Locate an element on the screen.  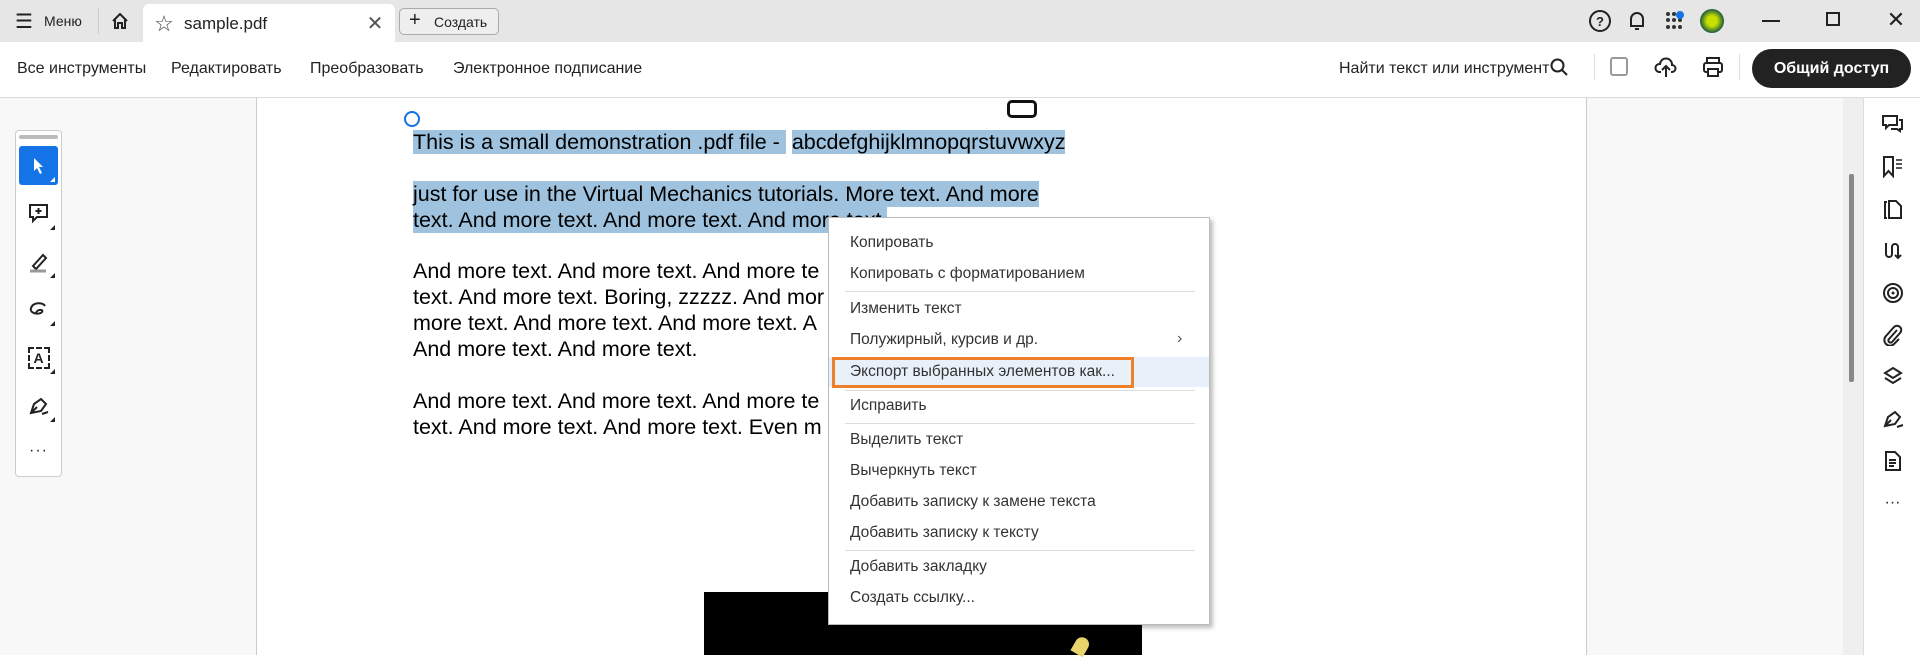
bookmarks-icon is located at coordinates (1892, 167).